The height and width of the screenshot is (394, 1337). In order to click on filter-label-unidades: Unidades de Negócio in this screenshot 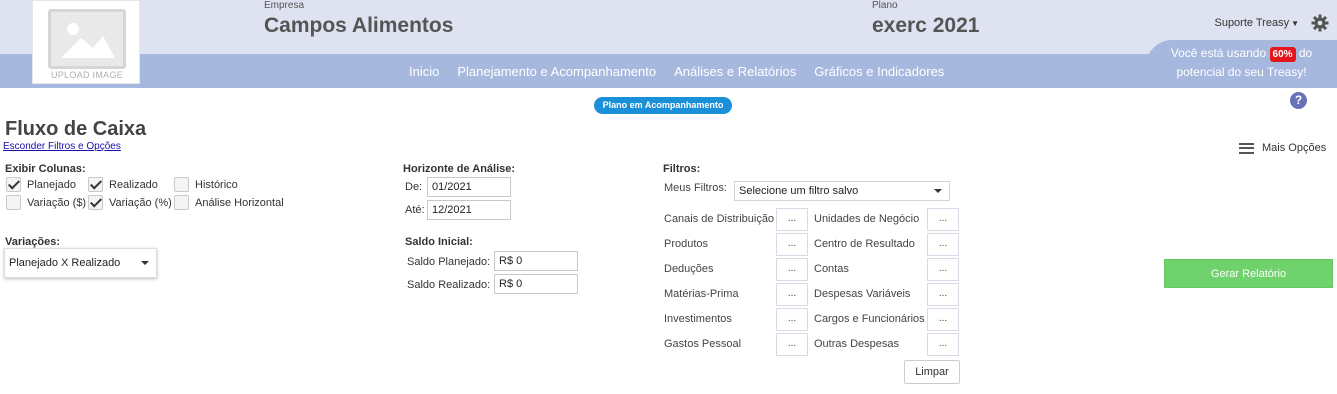, I will do `click(867, 219)`.